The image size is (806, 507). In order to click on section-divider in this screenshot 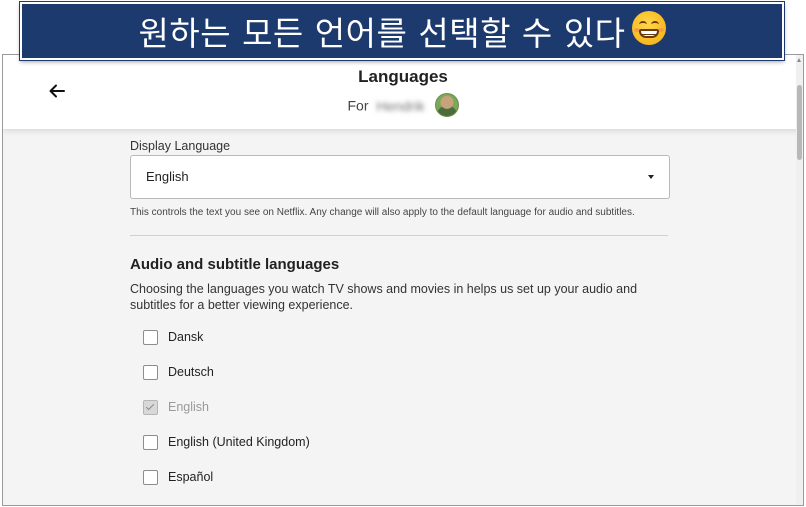, I will do `click(399, 235)`.